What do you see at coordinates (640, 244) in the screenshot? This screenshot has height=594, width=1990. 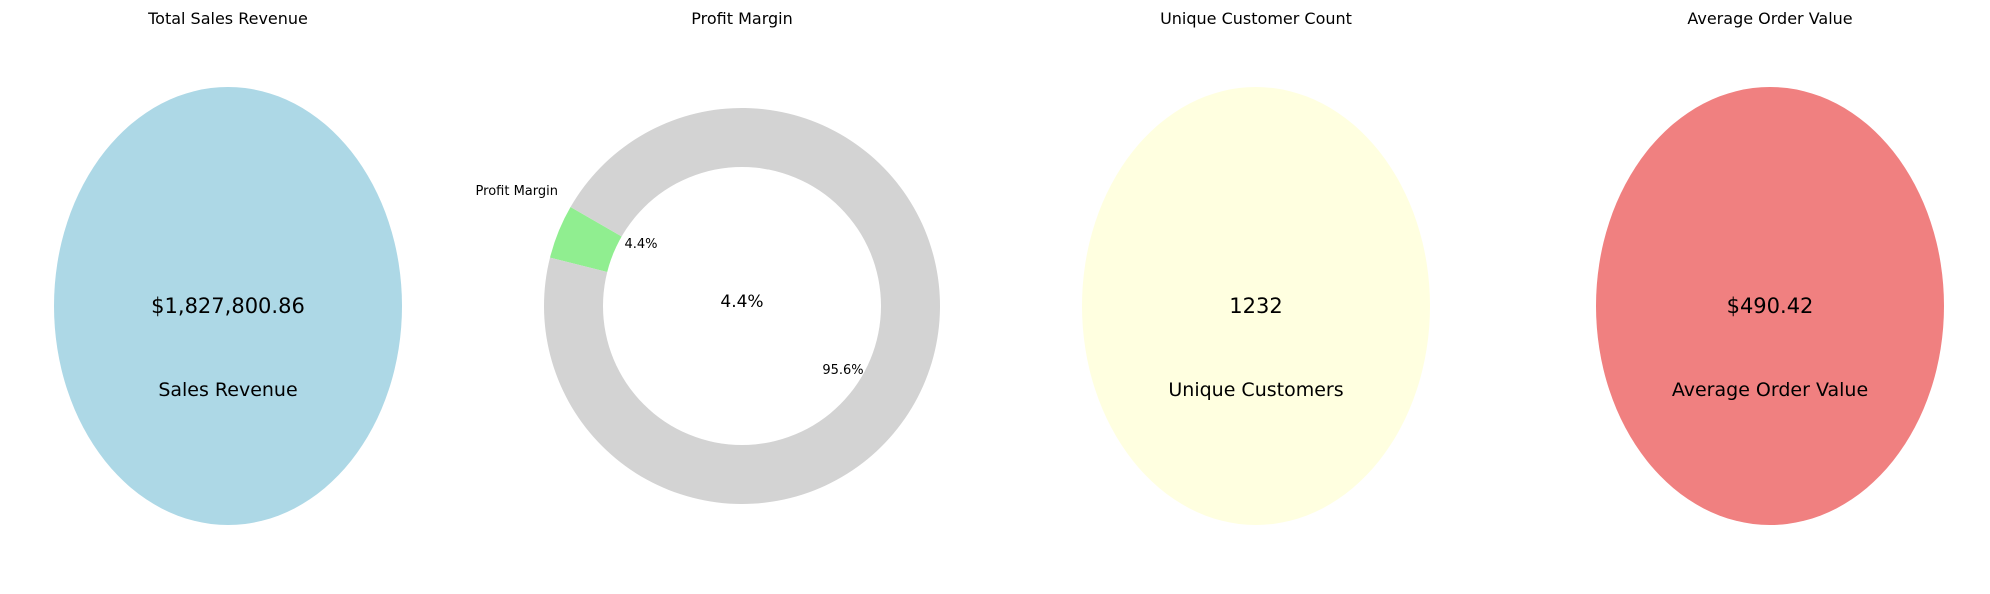 I see `slice-pct-label: 4.4%` at bounding box center [640, 244].